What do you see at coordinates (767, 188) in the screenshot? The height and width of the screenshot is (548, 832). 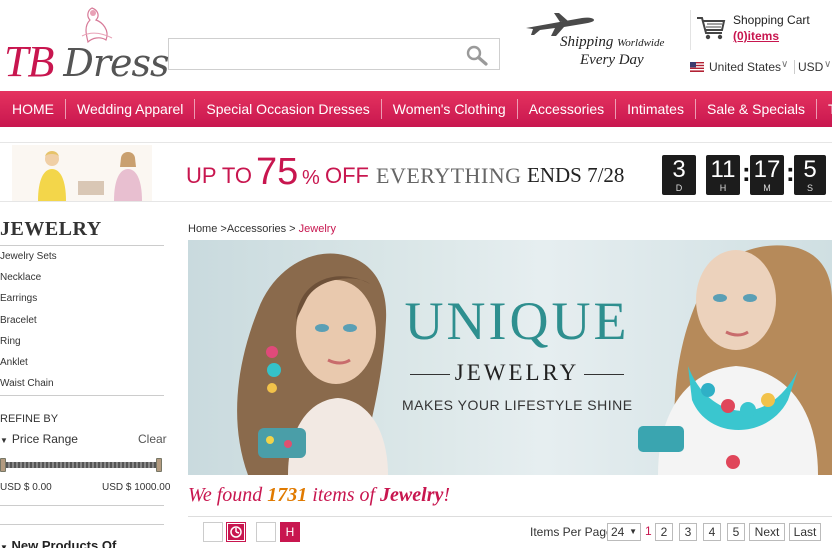 I see `countdown-minutes-unit: M` at bounding box center [767, 188].